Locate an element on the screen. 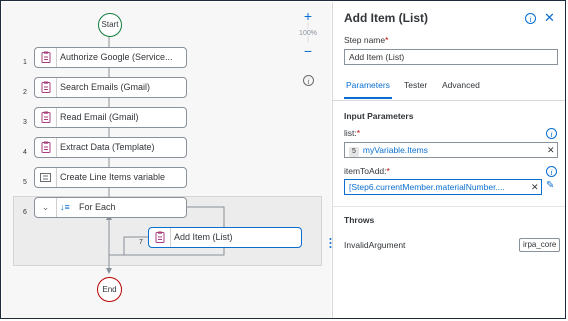 Image resolution: width=568 pixels, height=321 pixels. list-value: myVariable.Items is located at coordinates (395, 150).